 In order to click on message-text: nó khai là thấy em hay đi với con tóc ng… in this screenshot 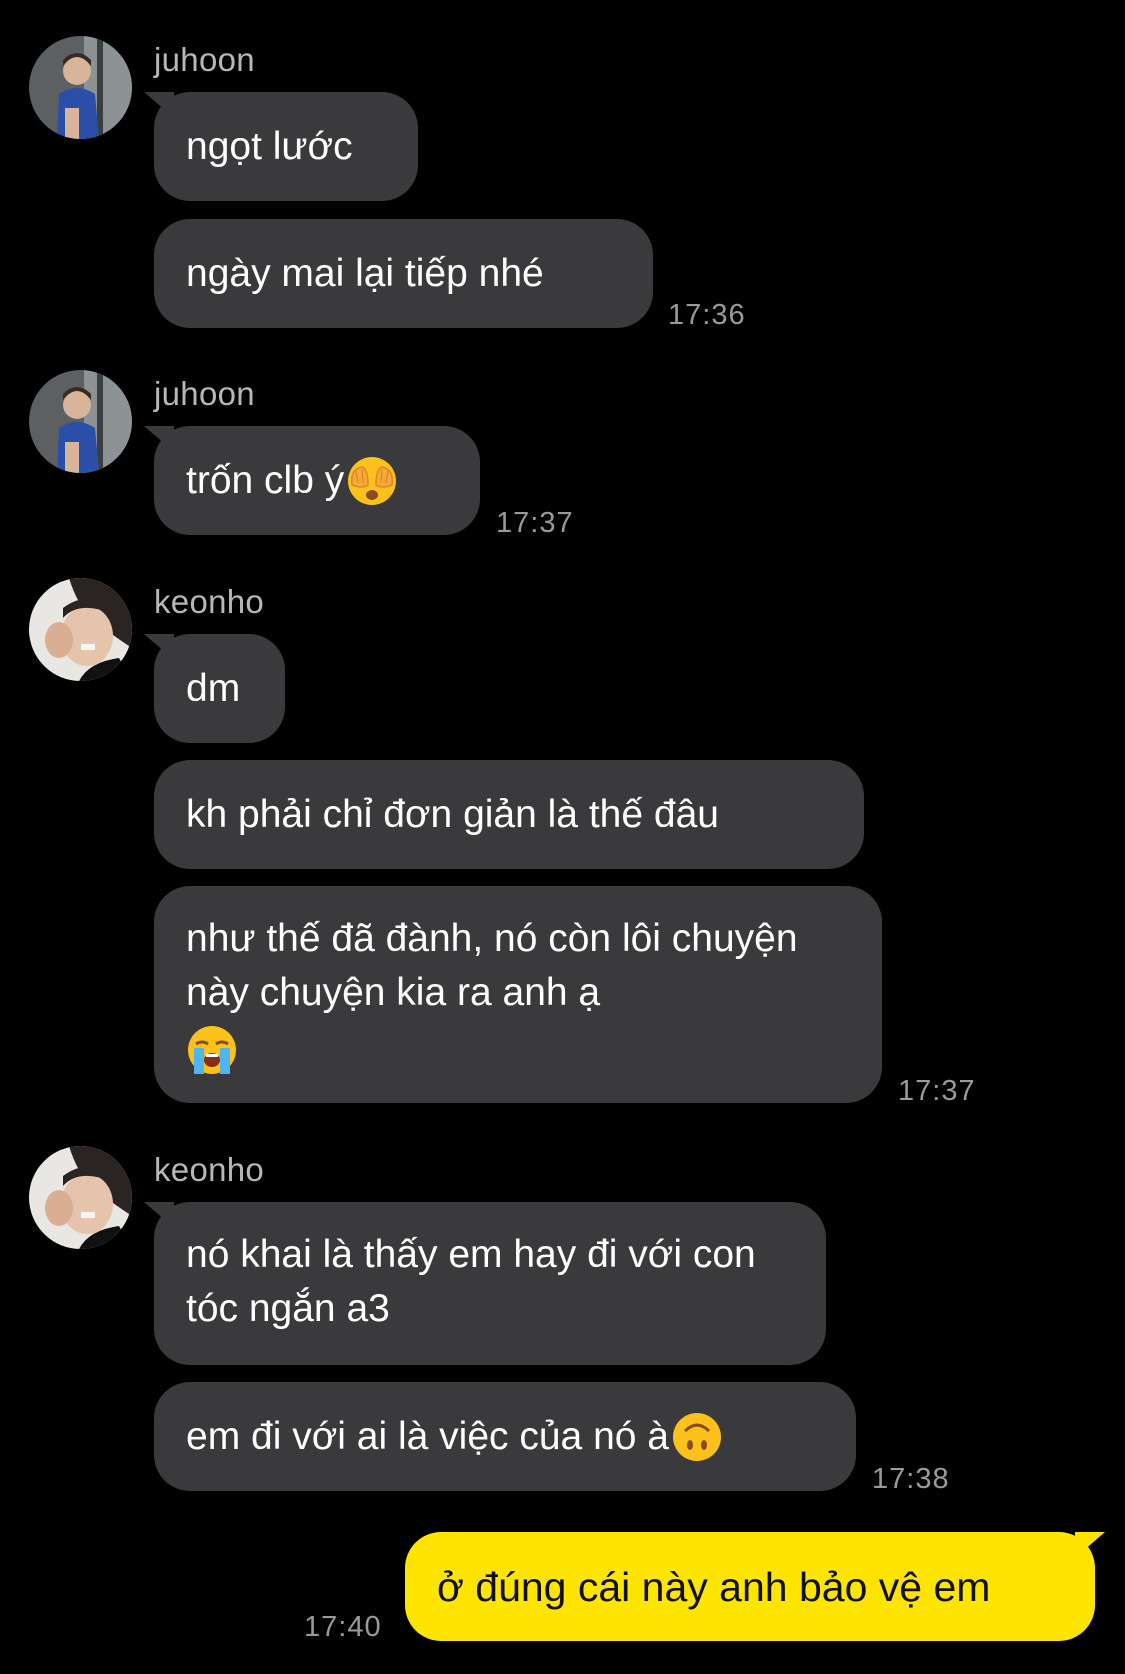, I will do `click(471, 1281)`.